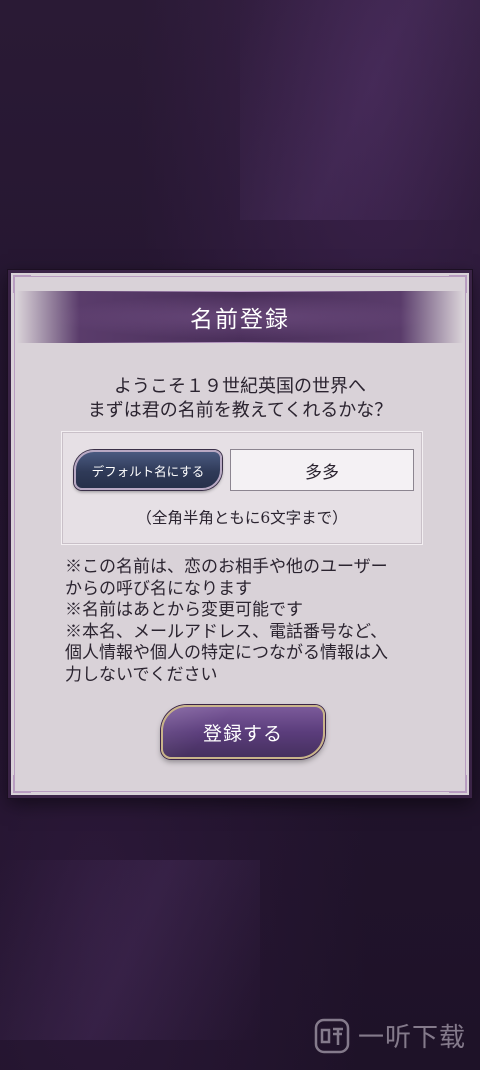 The image size is (480, 1070). What do you see at coordinates (148, 470) in the screenshot?
I see `default-name-button: デフォルト名にする` at bounding box center [148, 470].